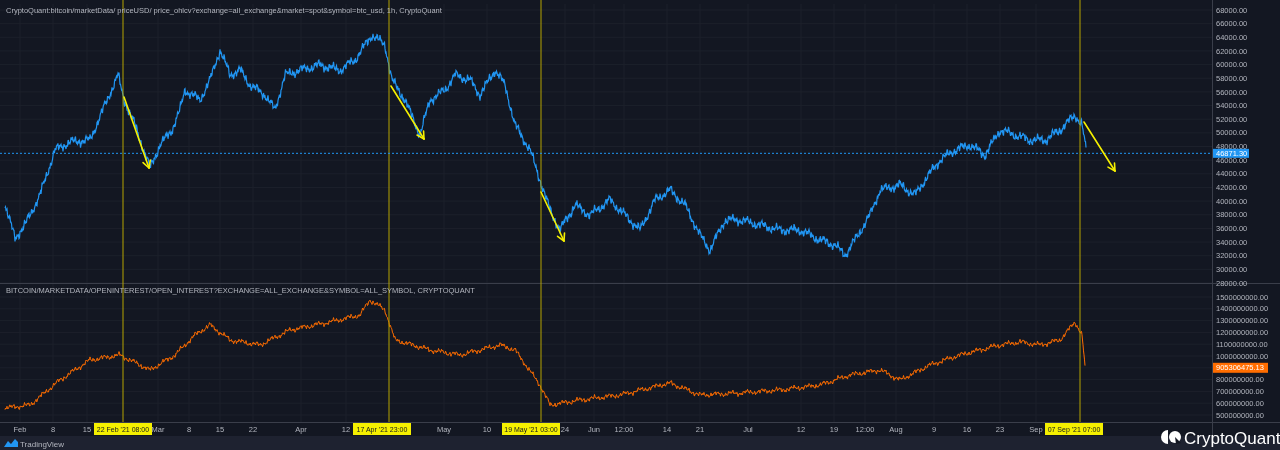  I want to click on brand-name: TradingView, so click(42, 444).